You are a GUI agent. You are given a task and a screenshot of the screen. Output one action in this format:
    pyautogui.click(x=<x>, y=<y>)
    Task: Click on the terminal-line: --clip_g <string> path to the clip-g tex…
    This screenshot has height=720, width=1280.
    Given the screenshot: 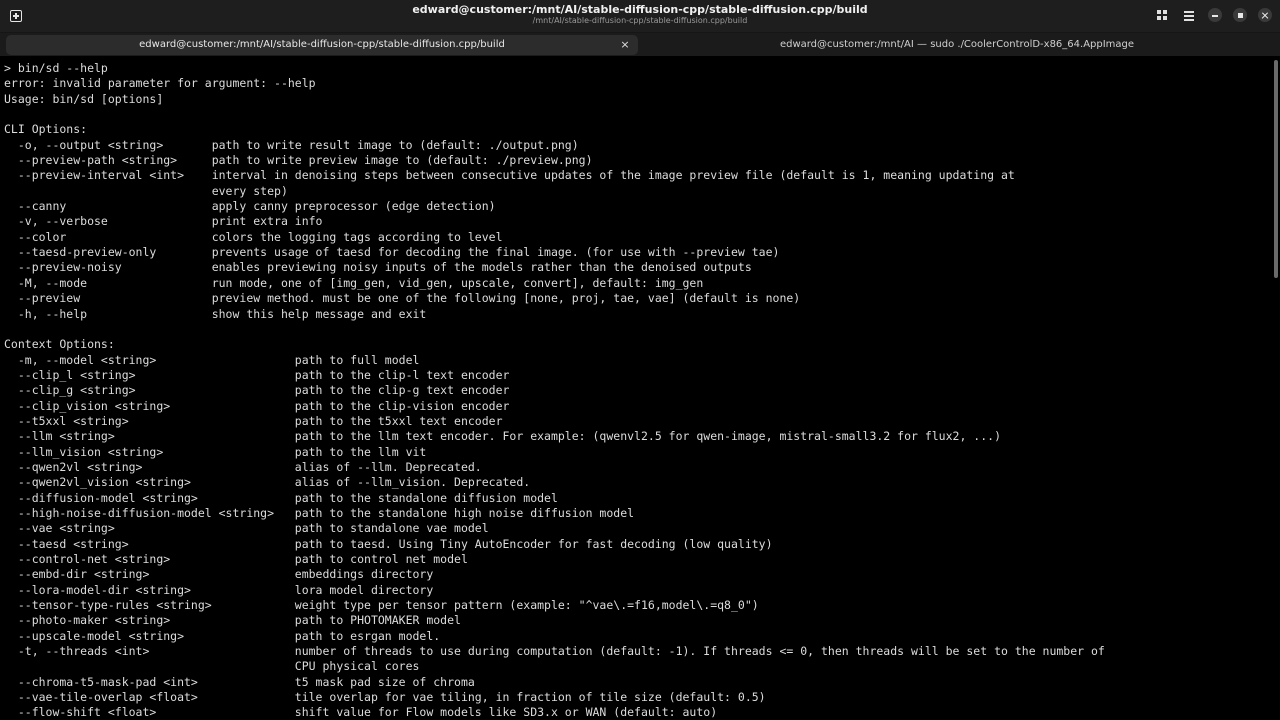 What is the action you would take?
    pyautogui.click(x=257, y=390)
    